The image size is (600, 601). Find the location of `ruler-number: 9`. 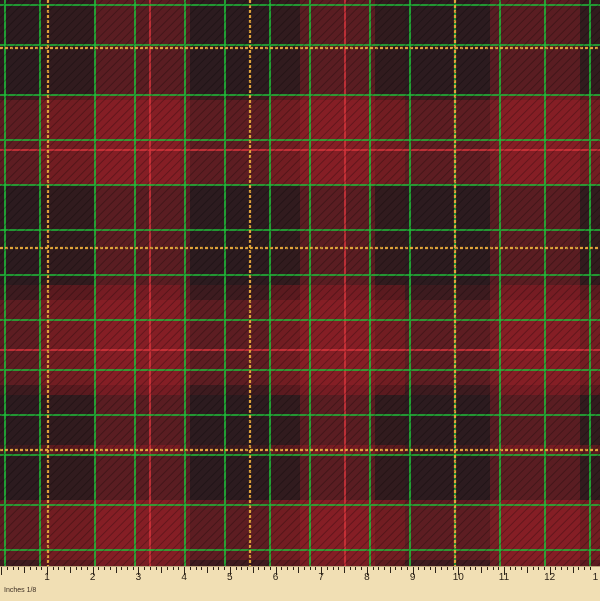

ruler-number: 9 is located at coordinates (412, 577).